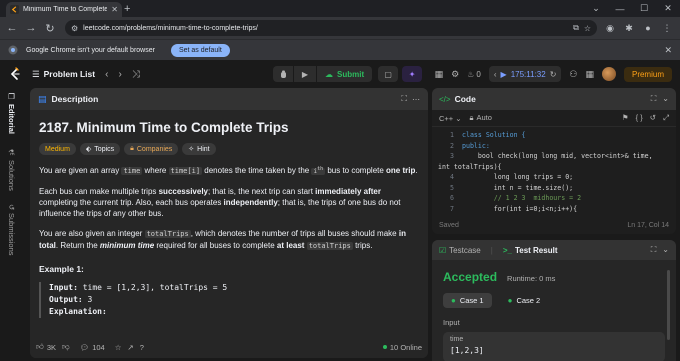 The width and height of the screenshot is (680, 361). Describe the element at coordinates (11, 230) in the screenshot. I see `tab-submissions: ↺ Submissions` at that location.